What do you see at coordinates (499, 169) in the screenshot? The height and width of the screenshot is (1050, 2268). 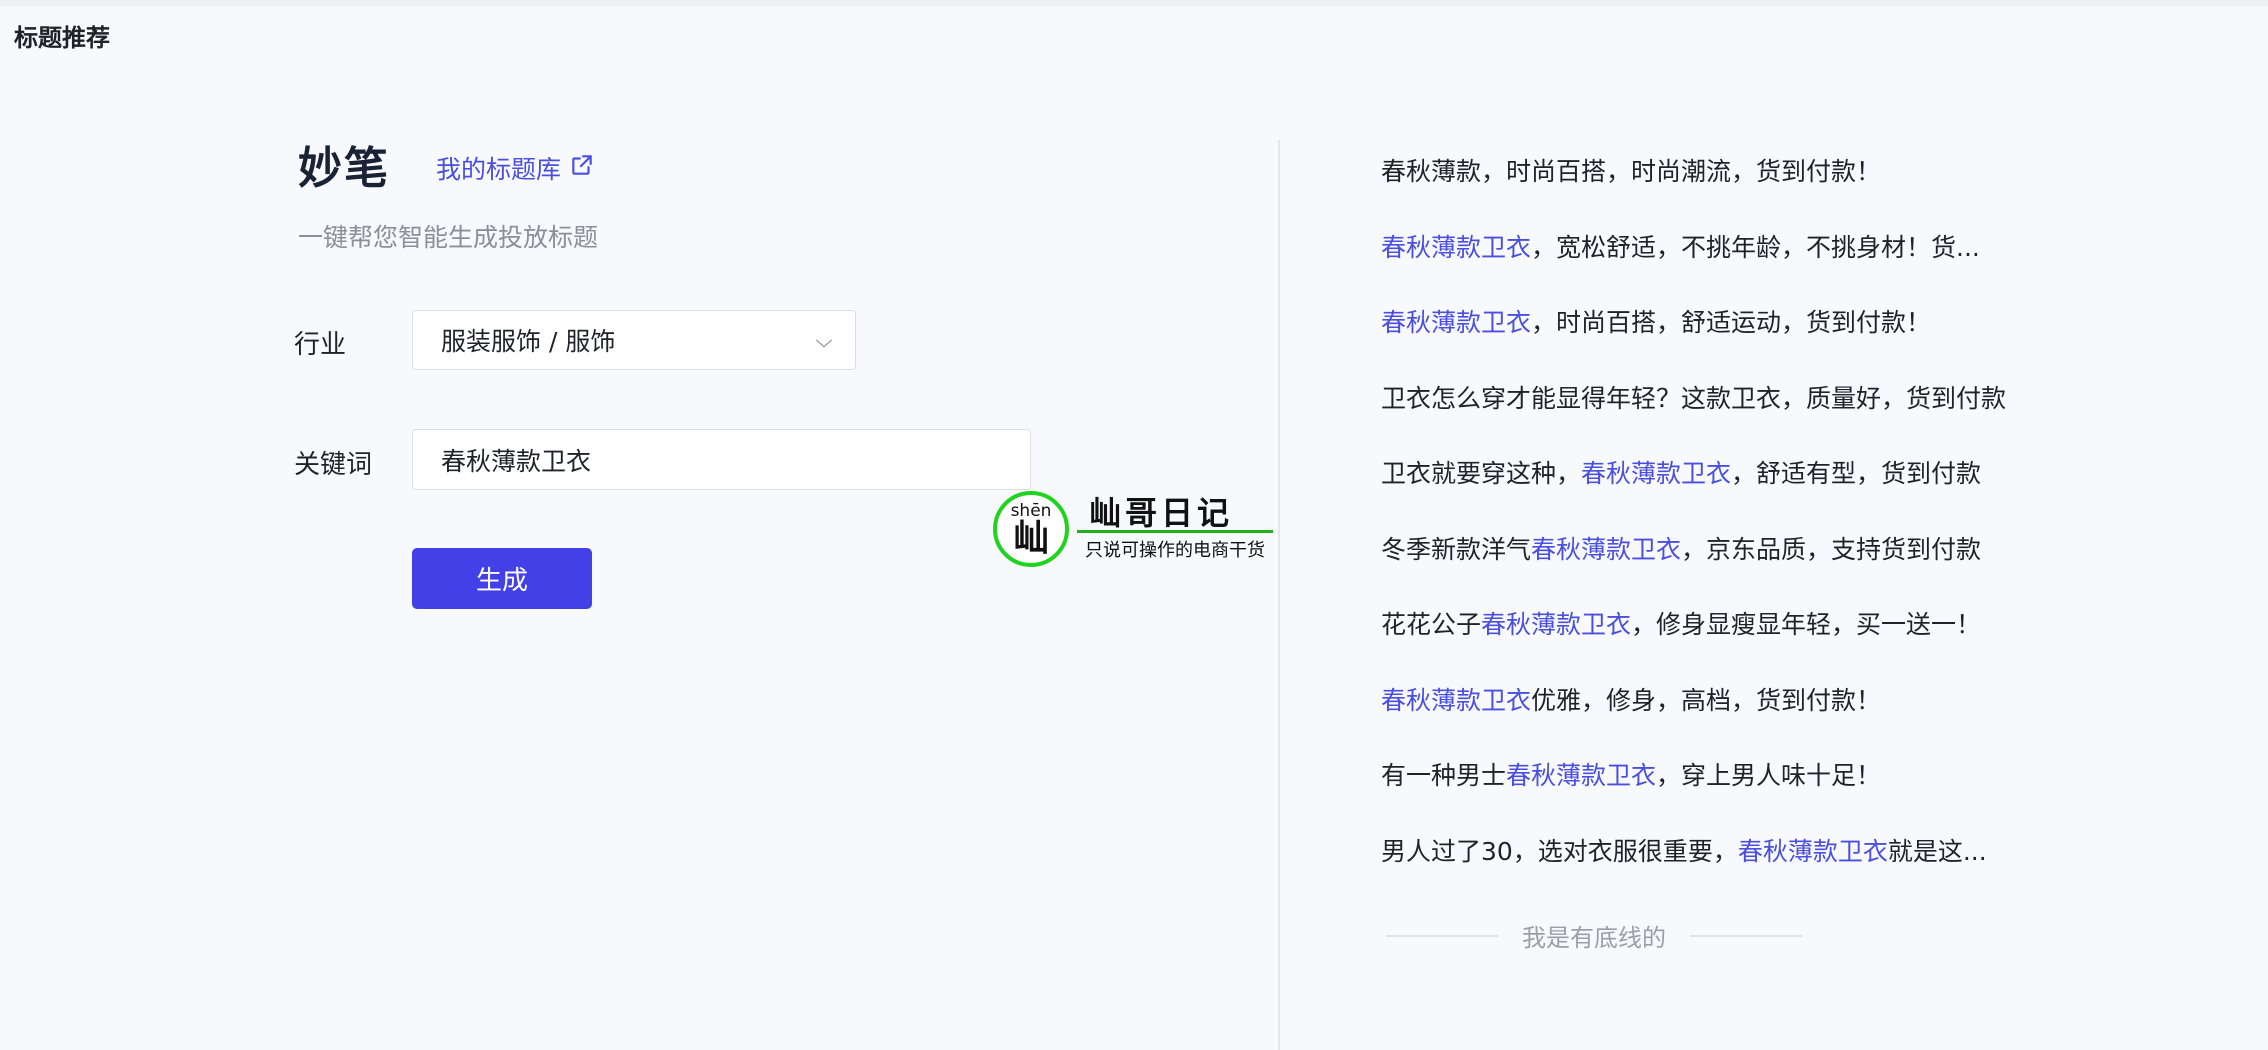 I see `library-link-label: 我的标题库` at bounding box center [499, 169].